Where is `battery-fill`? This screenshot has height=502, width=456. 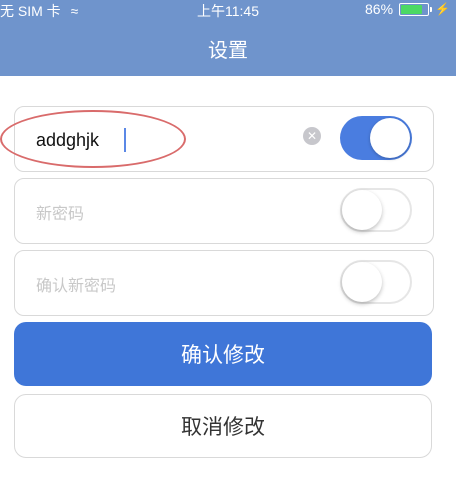
battery-fill is located at coordinates (411, 9).